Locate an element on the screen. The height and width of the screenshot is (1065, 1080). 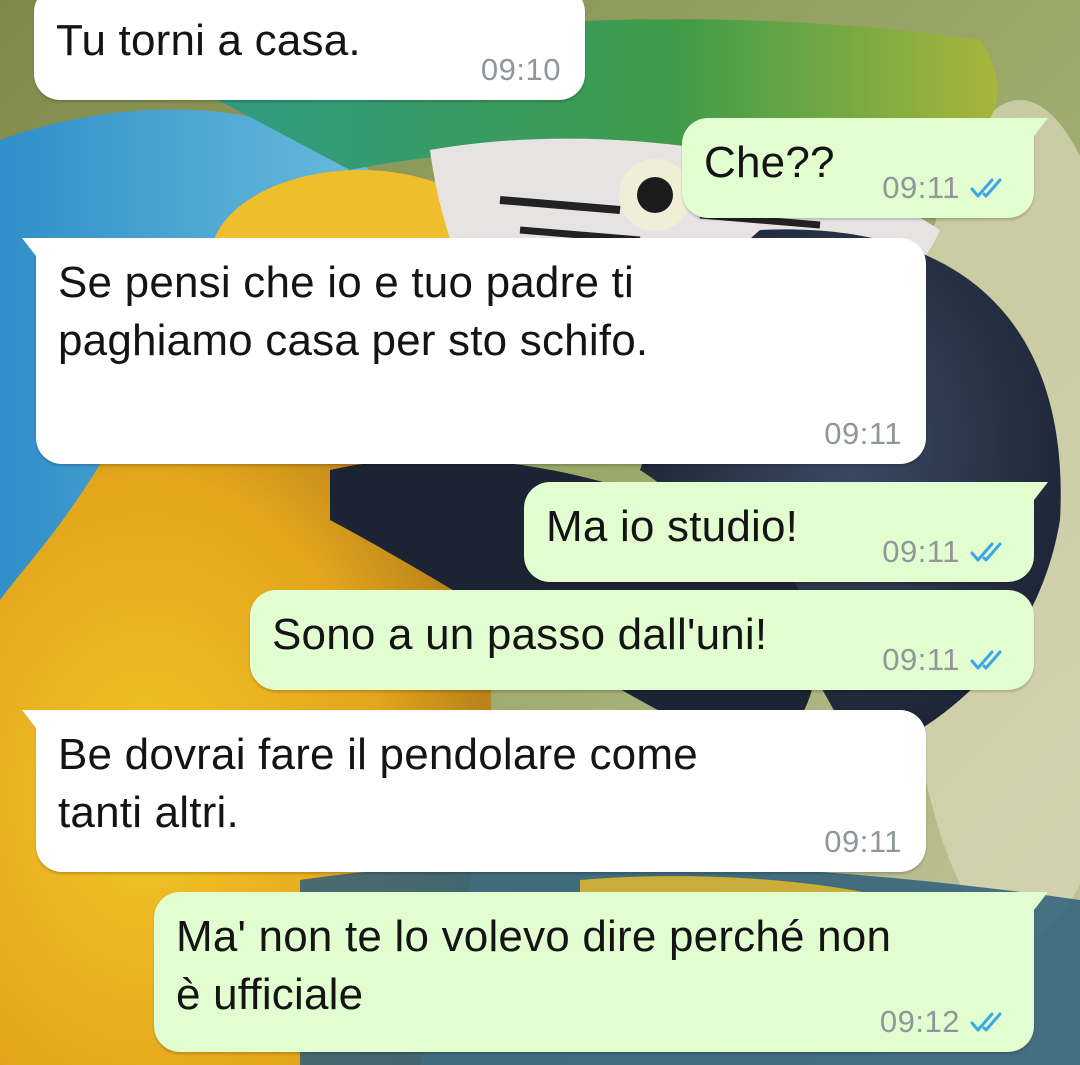
outgoing-message: Che?? 09:11 is located at coordinates (865, 168).